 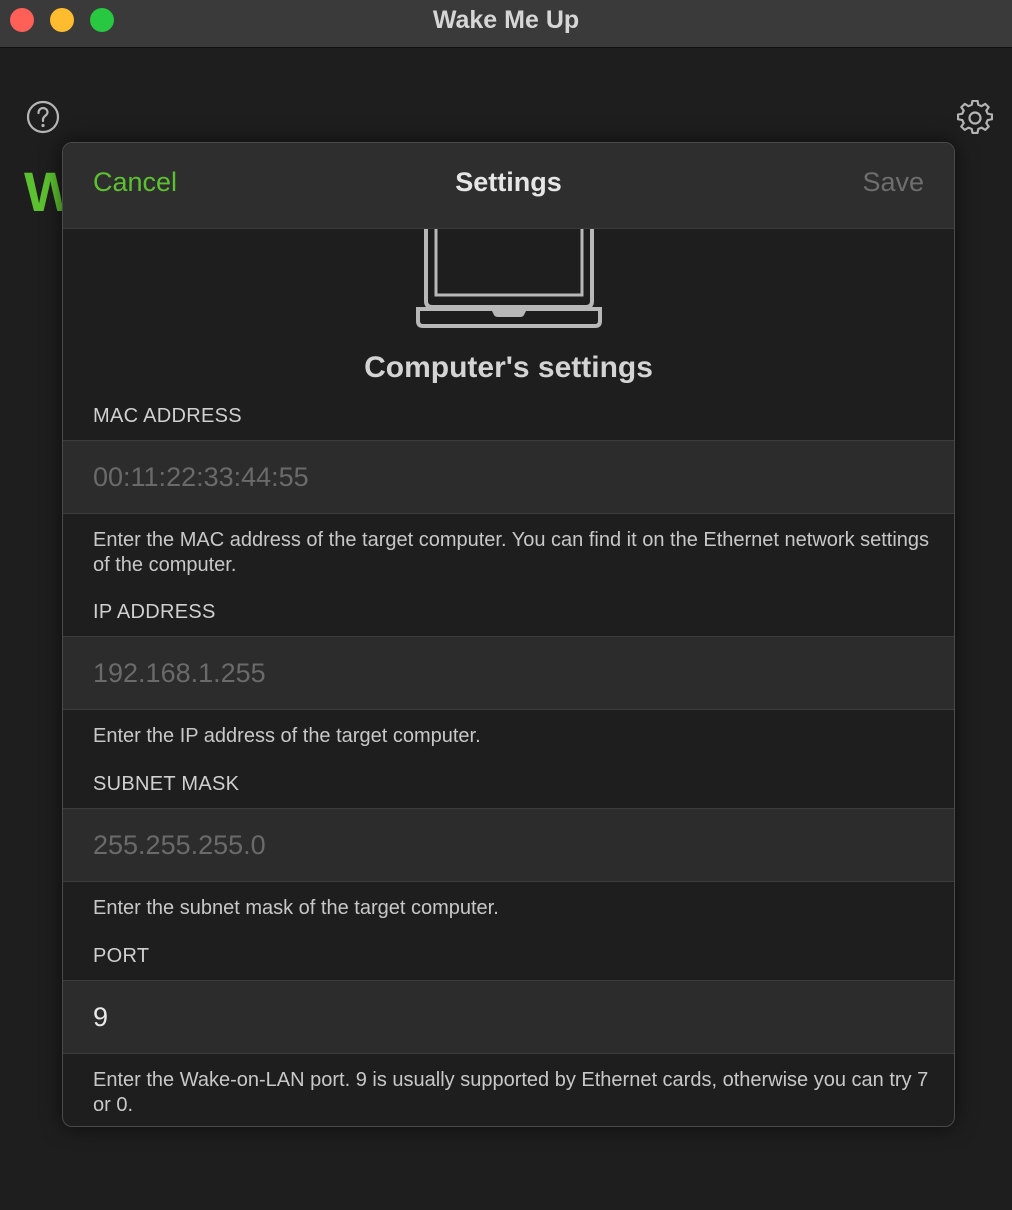 I want to click on title-bar: Wake Me Up, so click(x=506, y=24).